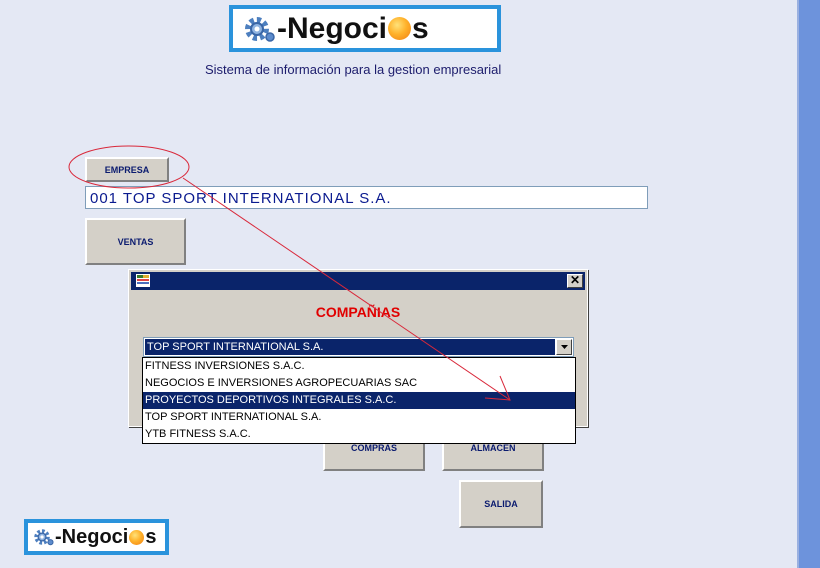 The width and height of the screenshot is (820, 568). Describe the element at coordinates (359, 366) in the screenshot. I see `list-item: FITNESS INVERSIONES S.A.C.` at that location.